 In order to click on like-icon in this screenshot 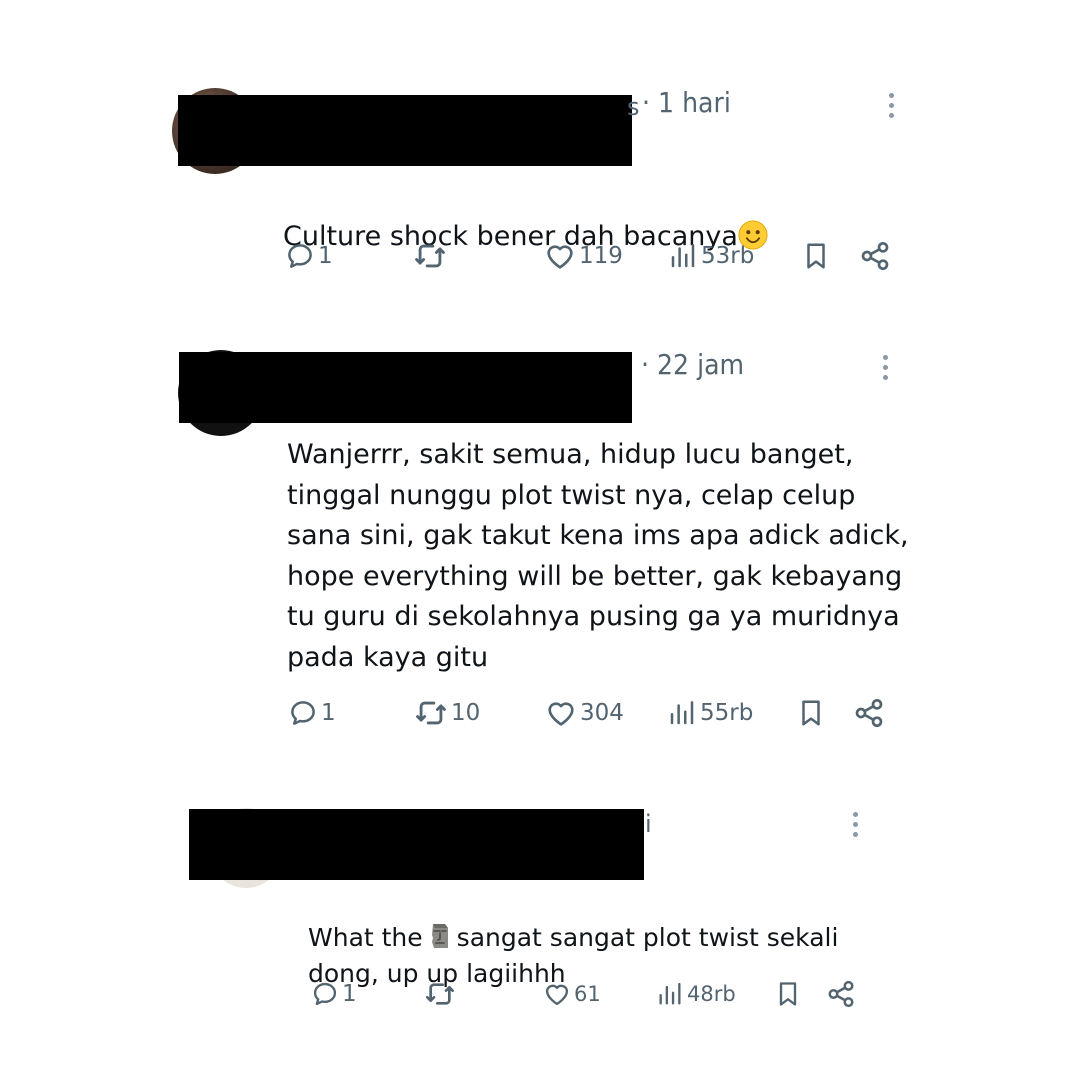, I will do `click(557, 994)`.